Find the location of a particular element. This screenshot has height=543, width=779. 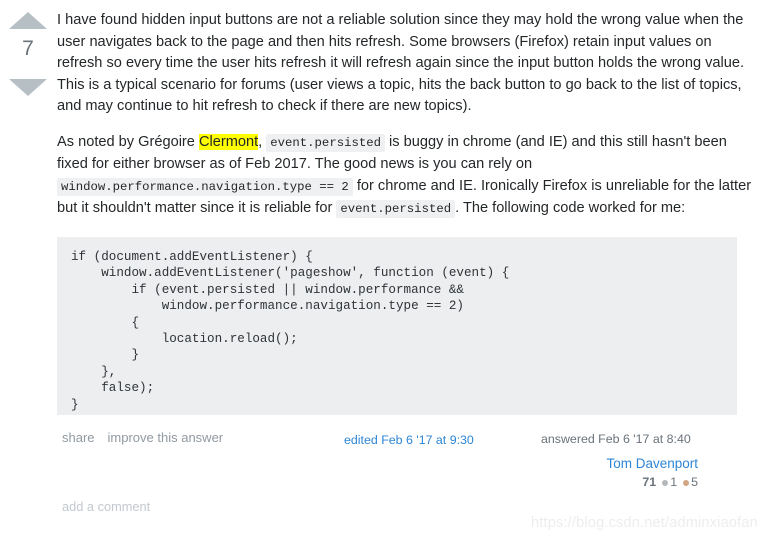

edited-timestamp-link: edited Feb 6 '17 at 9:30 is located at coordinates (409, 440).